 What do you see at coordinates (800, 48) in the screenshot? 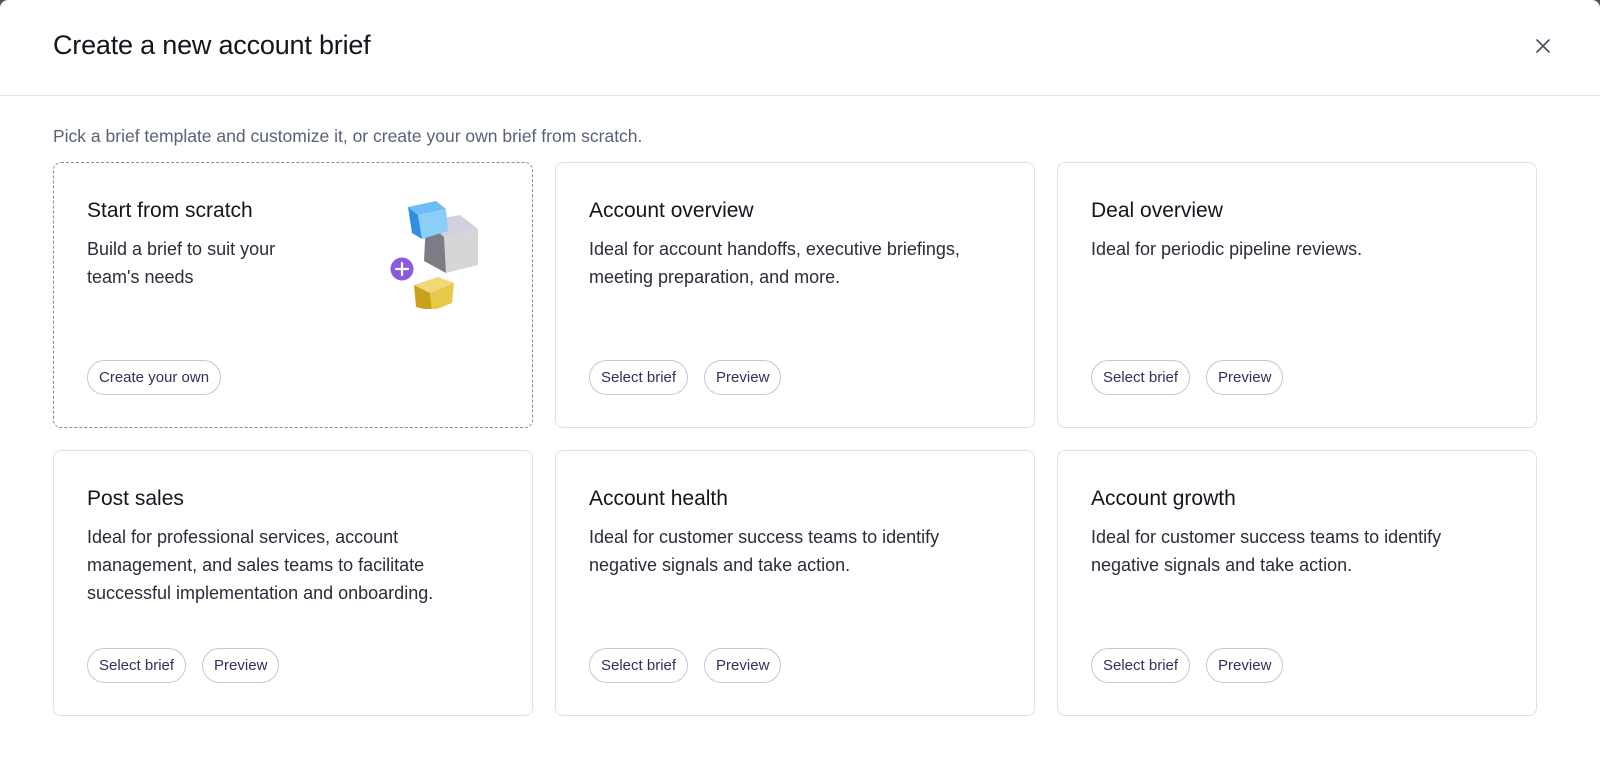
I see `modal-header: Create a new account brief` at bounding box center [800, 48].